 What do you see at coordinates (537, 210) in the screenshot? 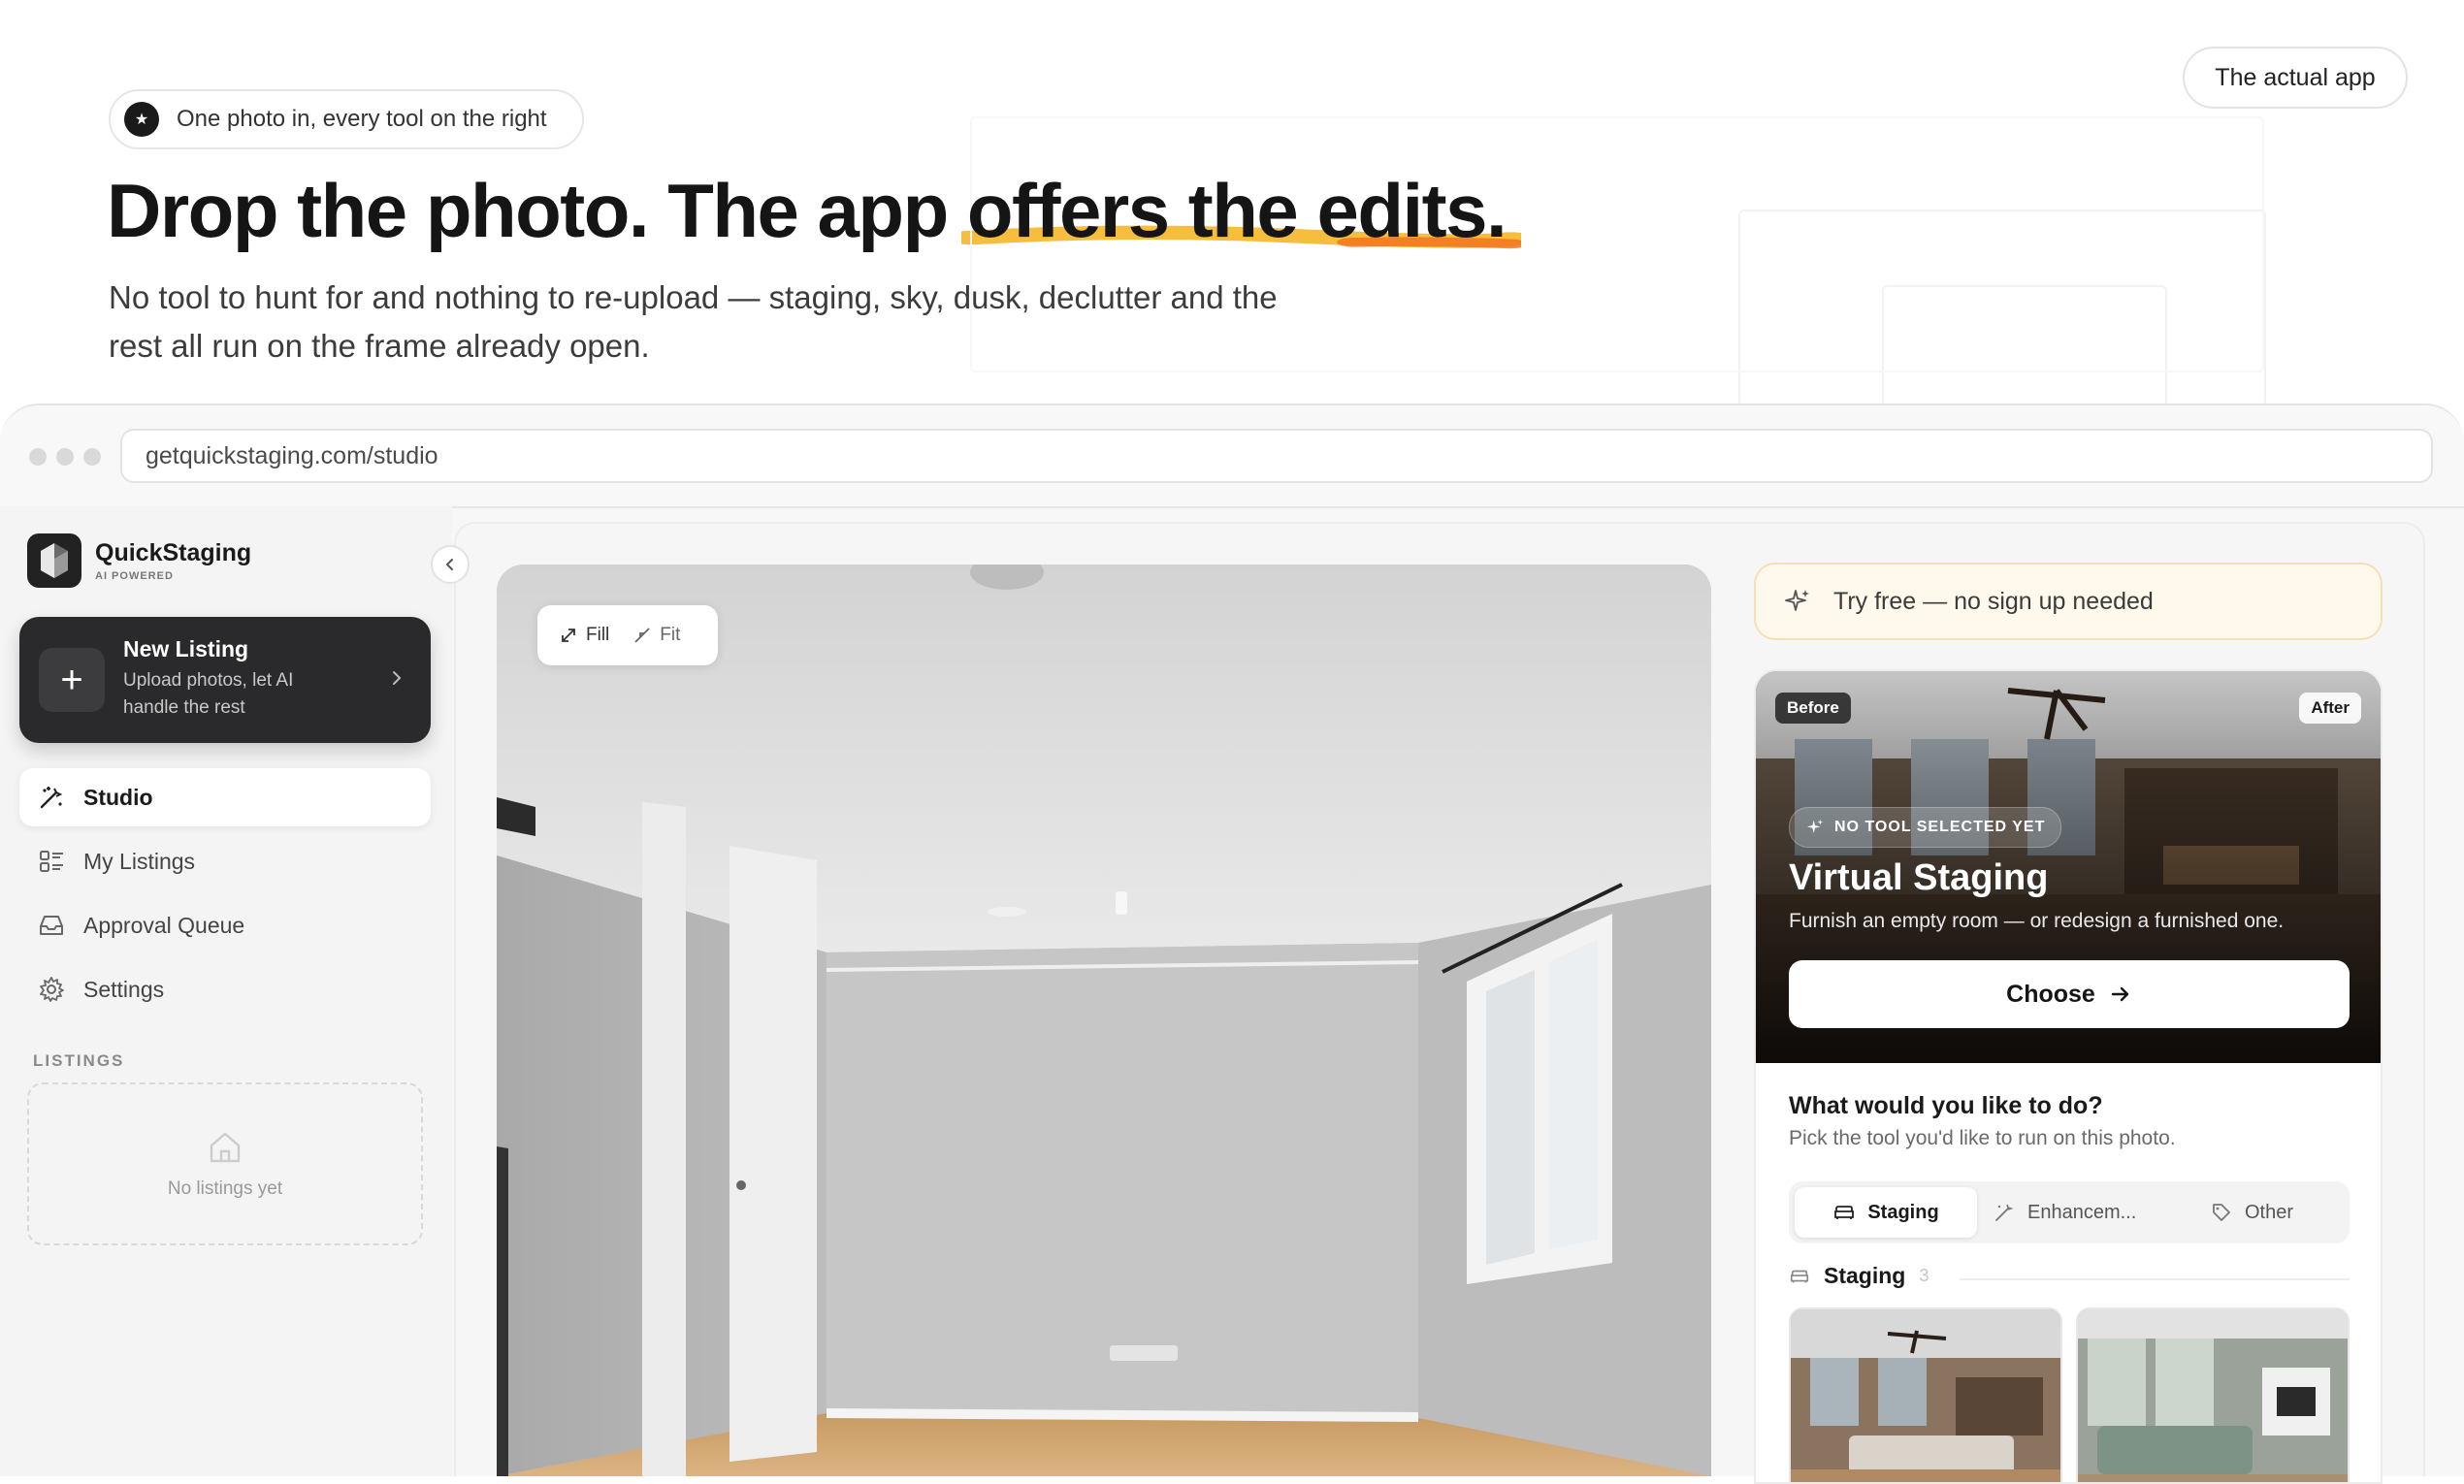
I see `hero-title-plain: Drop the photo. The app` at bounding box center [537, 210].